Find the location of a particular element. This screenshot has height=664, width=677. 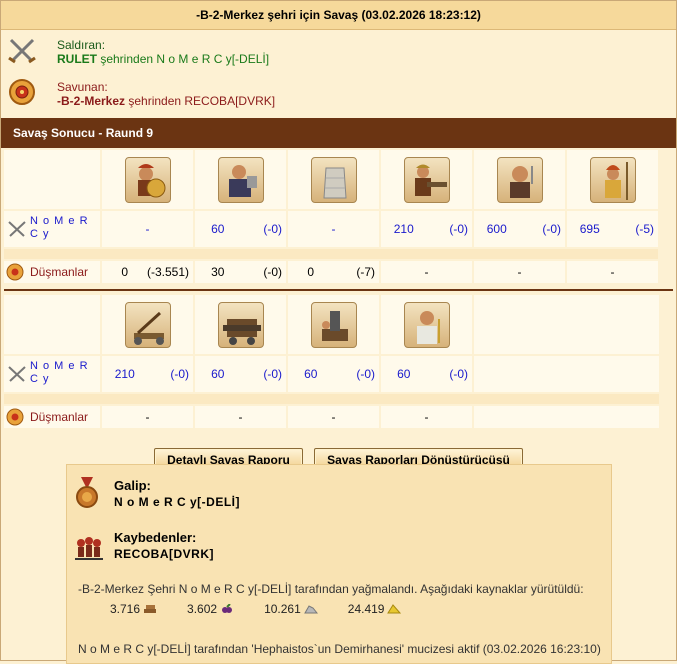

loot-amount: 24.419 is located at coordinates (366, 609).